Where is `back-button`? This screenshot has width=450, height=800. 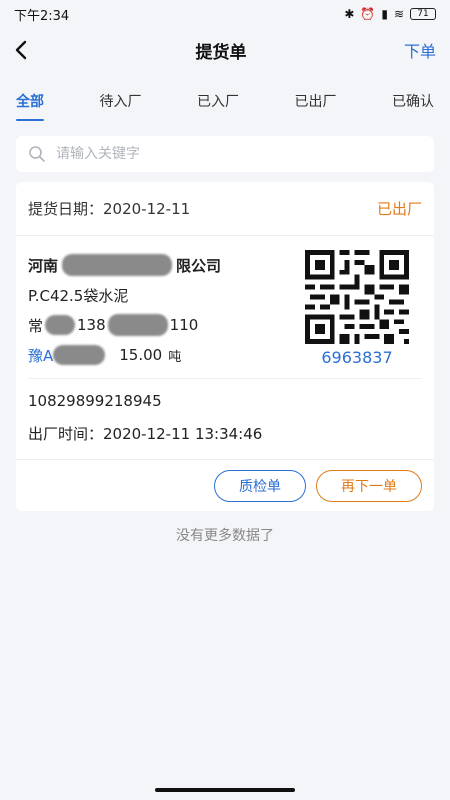
back-button is located at coordinates (26, 50).